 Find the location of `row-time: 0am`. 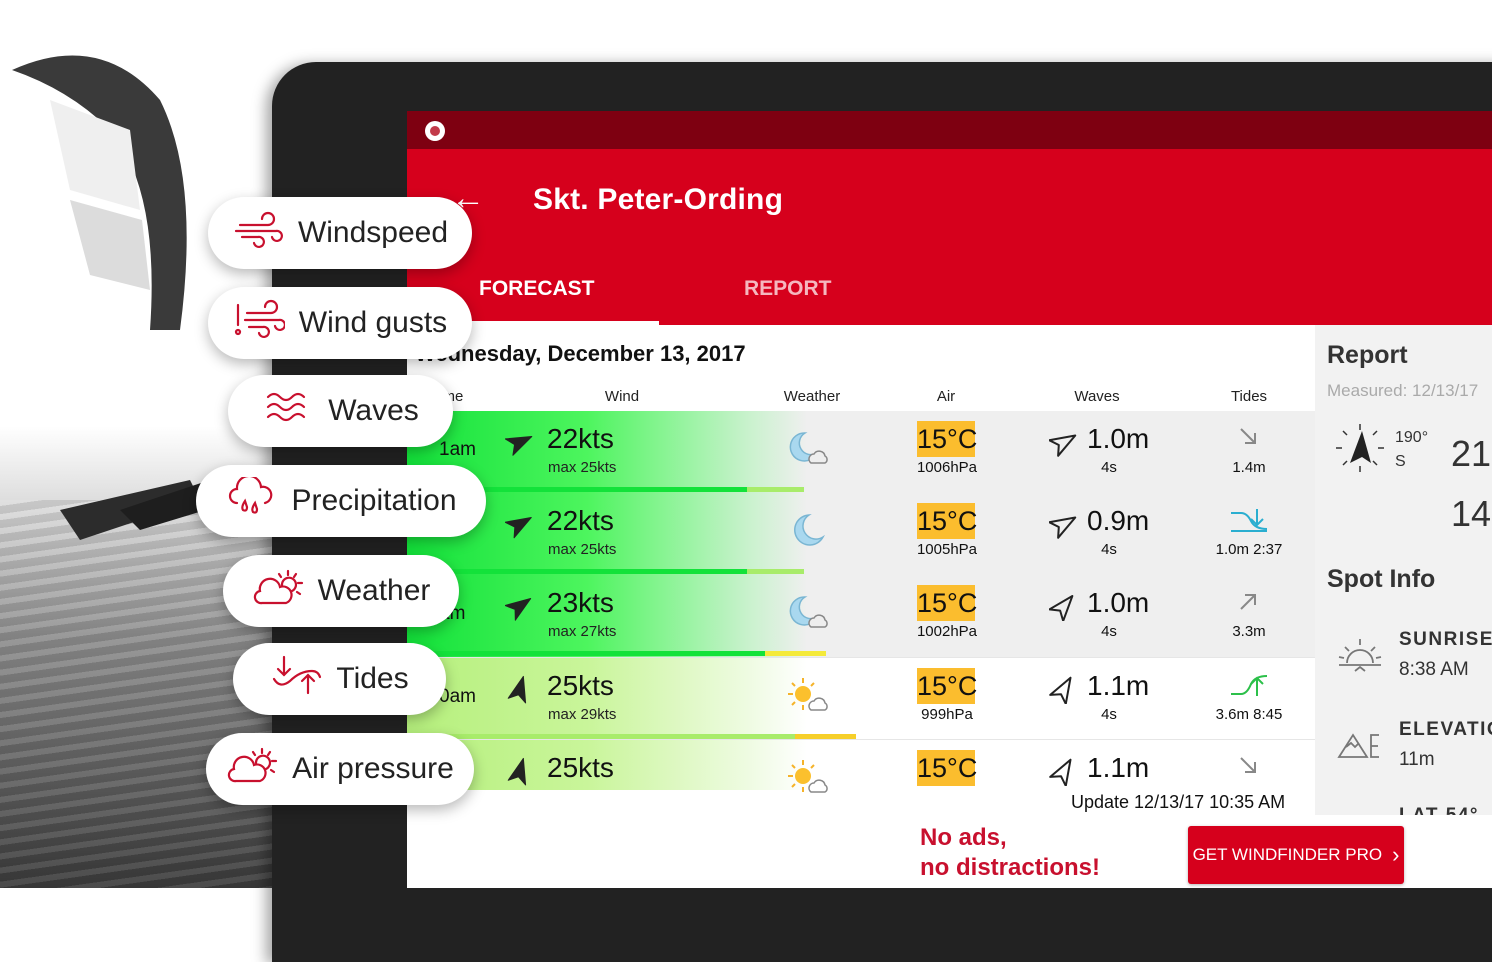

row-time: 0am is located at coordinates (457, 696).